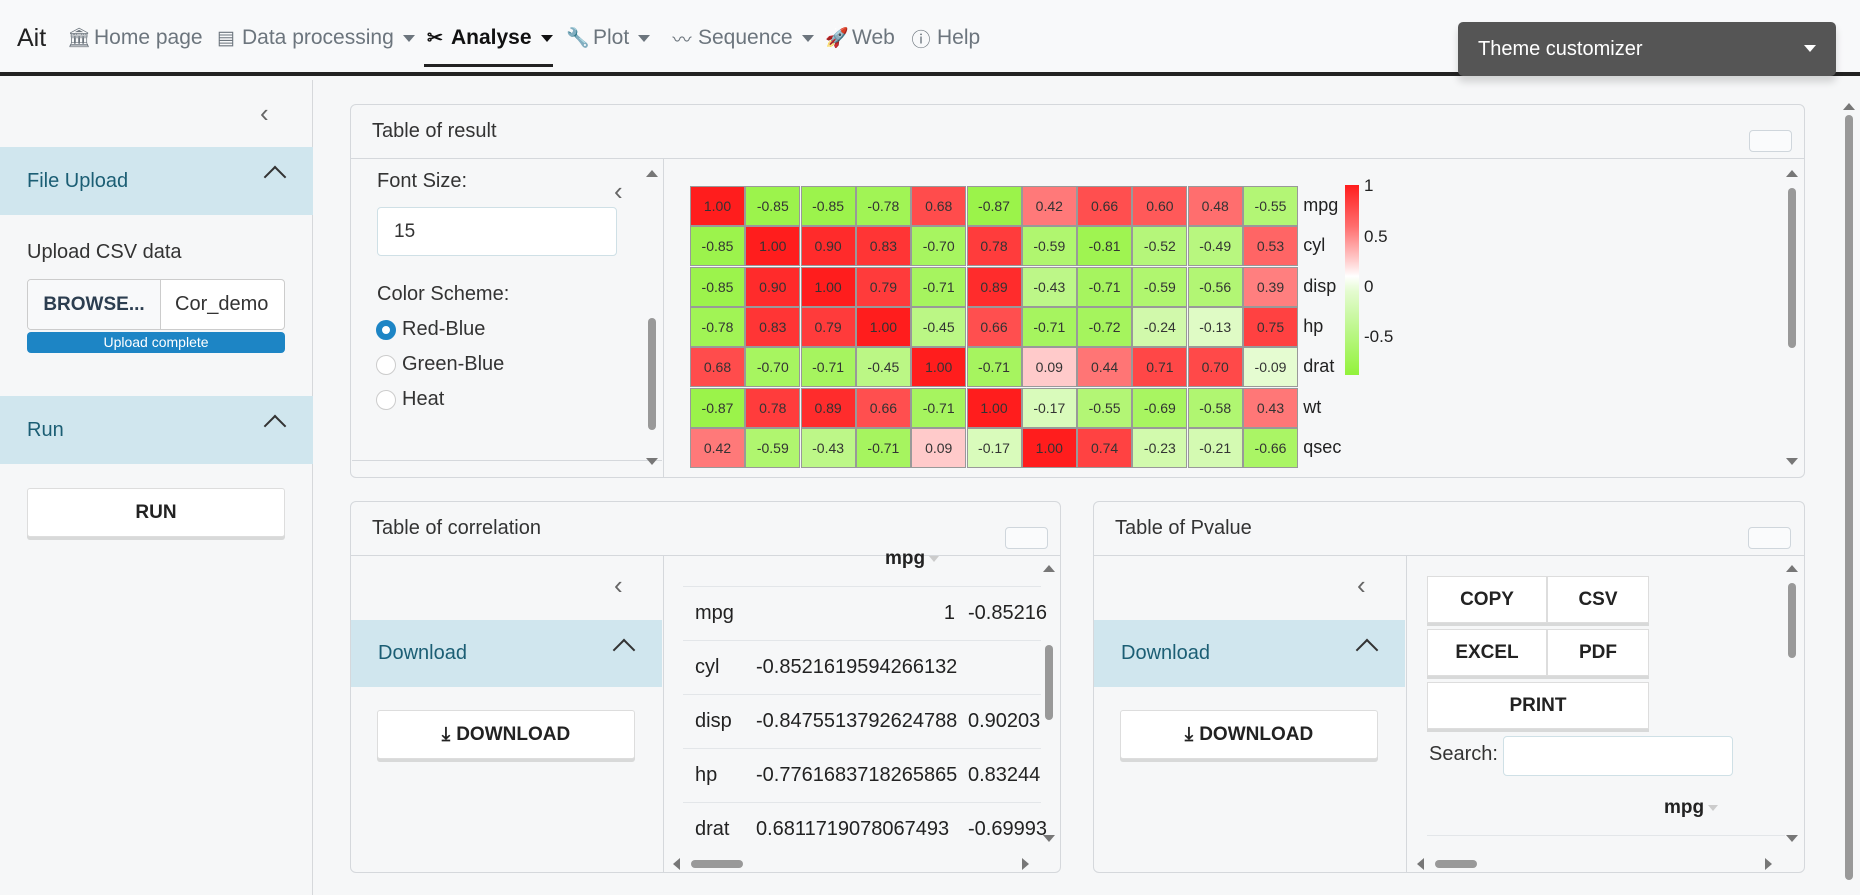 The width and height of the screenshot is (1860, 895). I want to click on radio-heat: Heat, so click(410, 399).